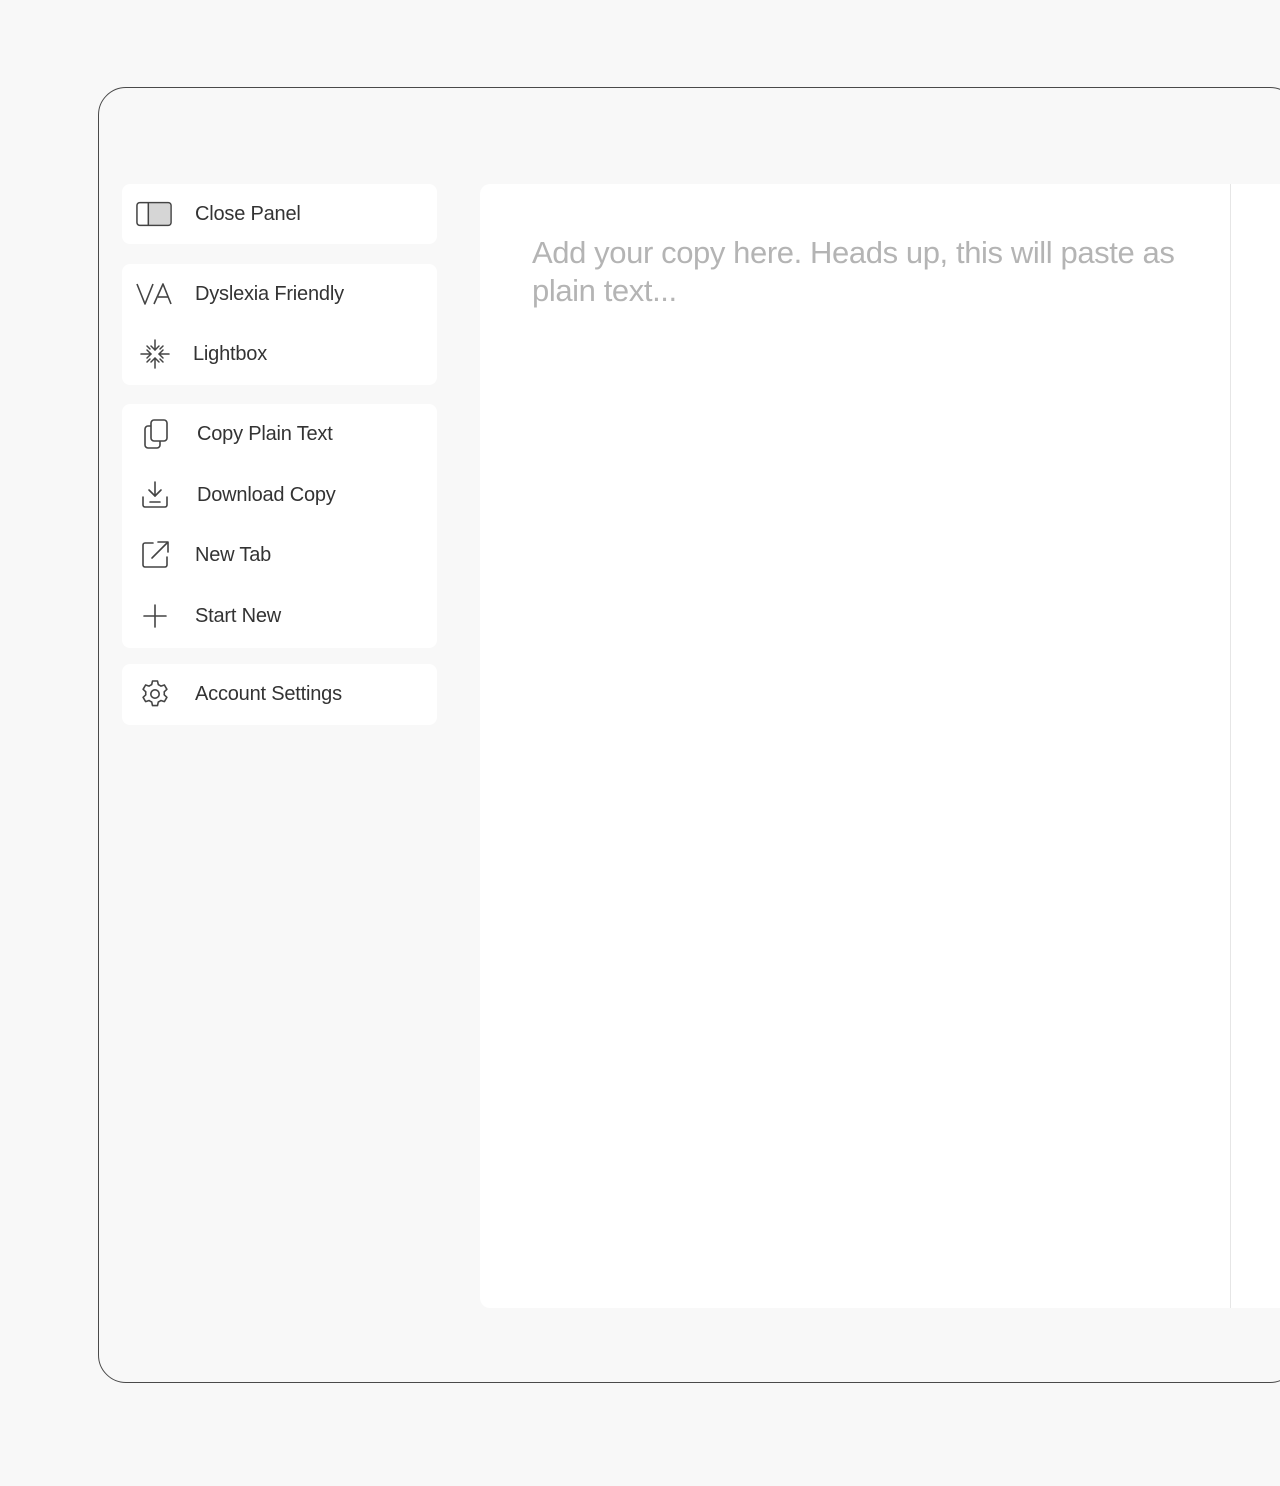  What do you see at coordinates (268, 694) in the screenshot?
I see `account-settings-label: Account Settings` at bounding box center [268, 694].